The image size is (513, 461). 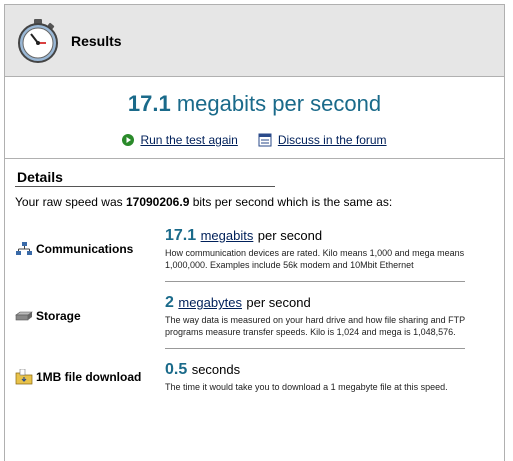 What do you see at coordinates (58, 316) in the screenshot?
I see `row-label: Storage` at bounding box center [58, 316].